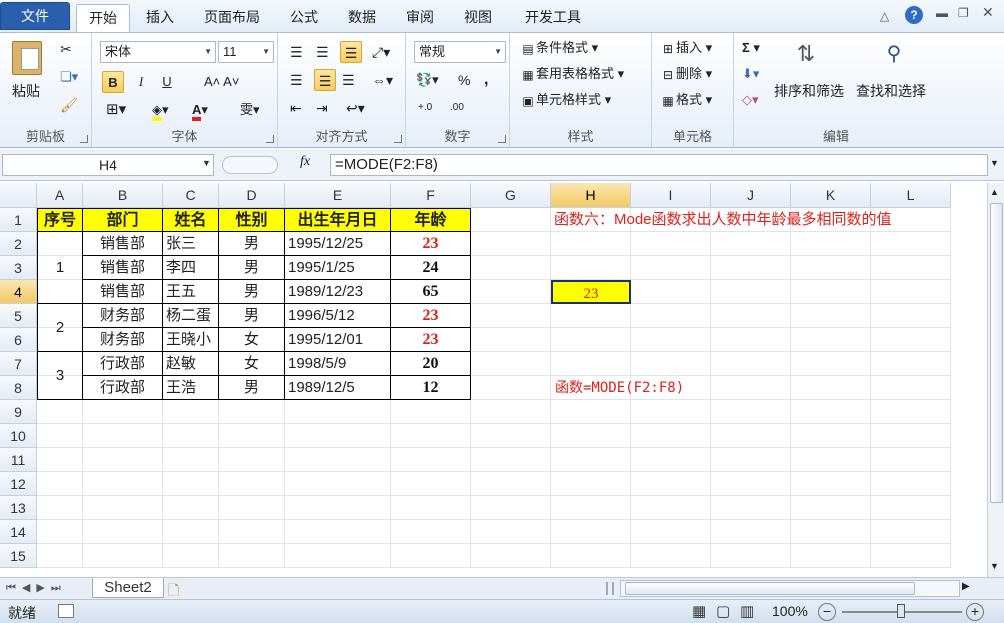 Image resolution: width=1004 pixels, height=623 pixels. Describe the element at coordinates (420, 18) in the screenshot. I see `tab-review: 审阅` at that location.